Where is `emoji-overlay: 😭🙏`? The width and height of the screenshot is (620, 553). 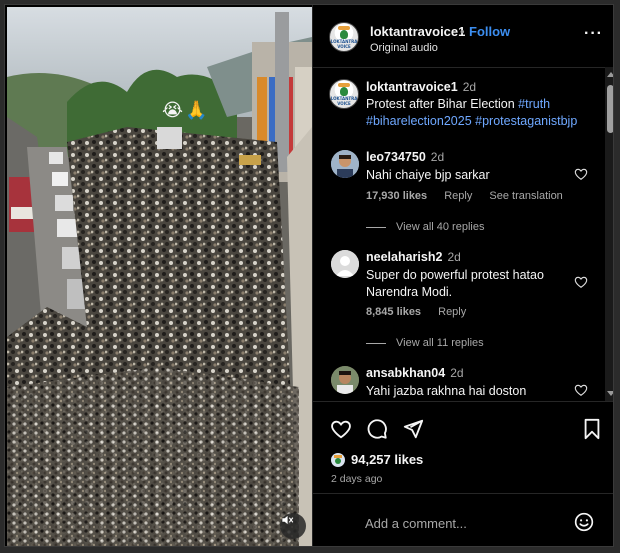 emoji-overlay: 😭🙏 is located at coordinates (186, 110).